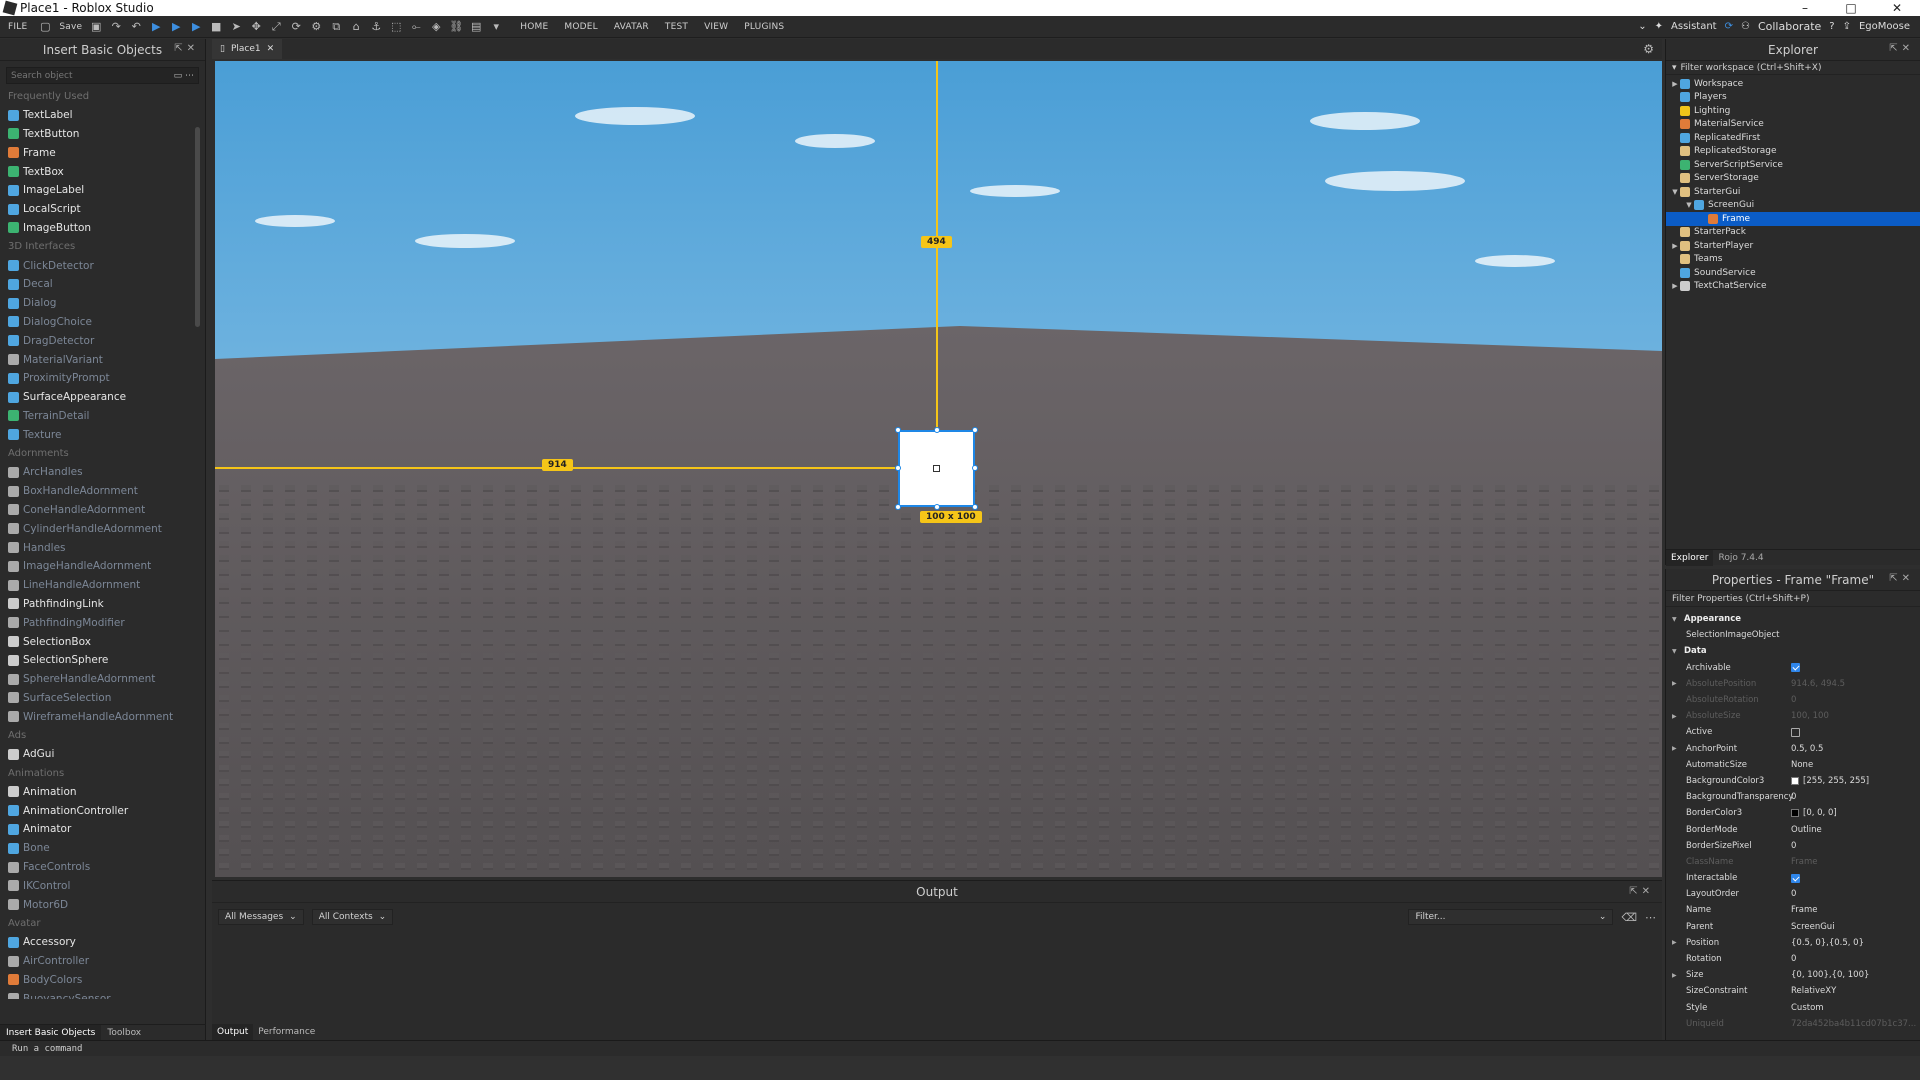 The height and width of the screenshot is (1080, 1920). What do you see at coordinates (98, 641) in the screenshot?
I see `object-item-selectionbox: SelectionBox` at bounding box center [98, 641].